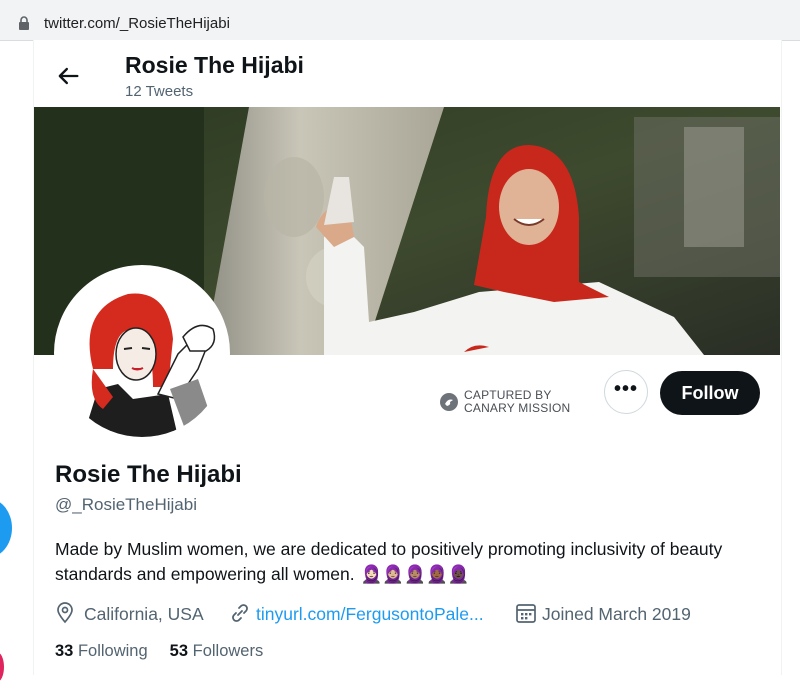 The width and height of the screenshot is (800, 682). I want to click on canary-icon, so click(449, 402).